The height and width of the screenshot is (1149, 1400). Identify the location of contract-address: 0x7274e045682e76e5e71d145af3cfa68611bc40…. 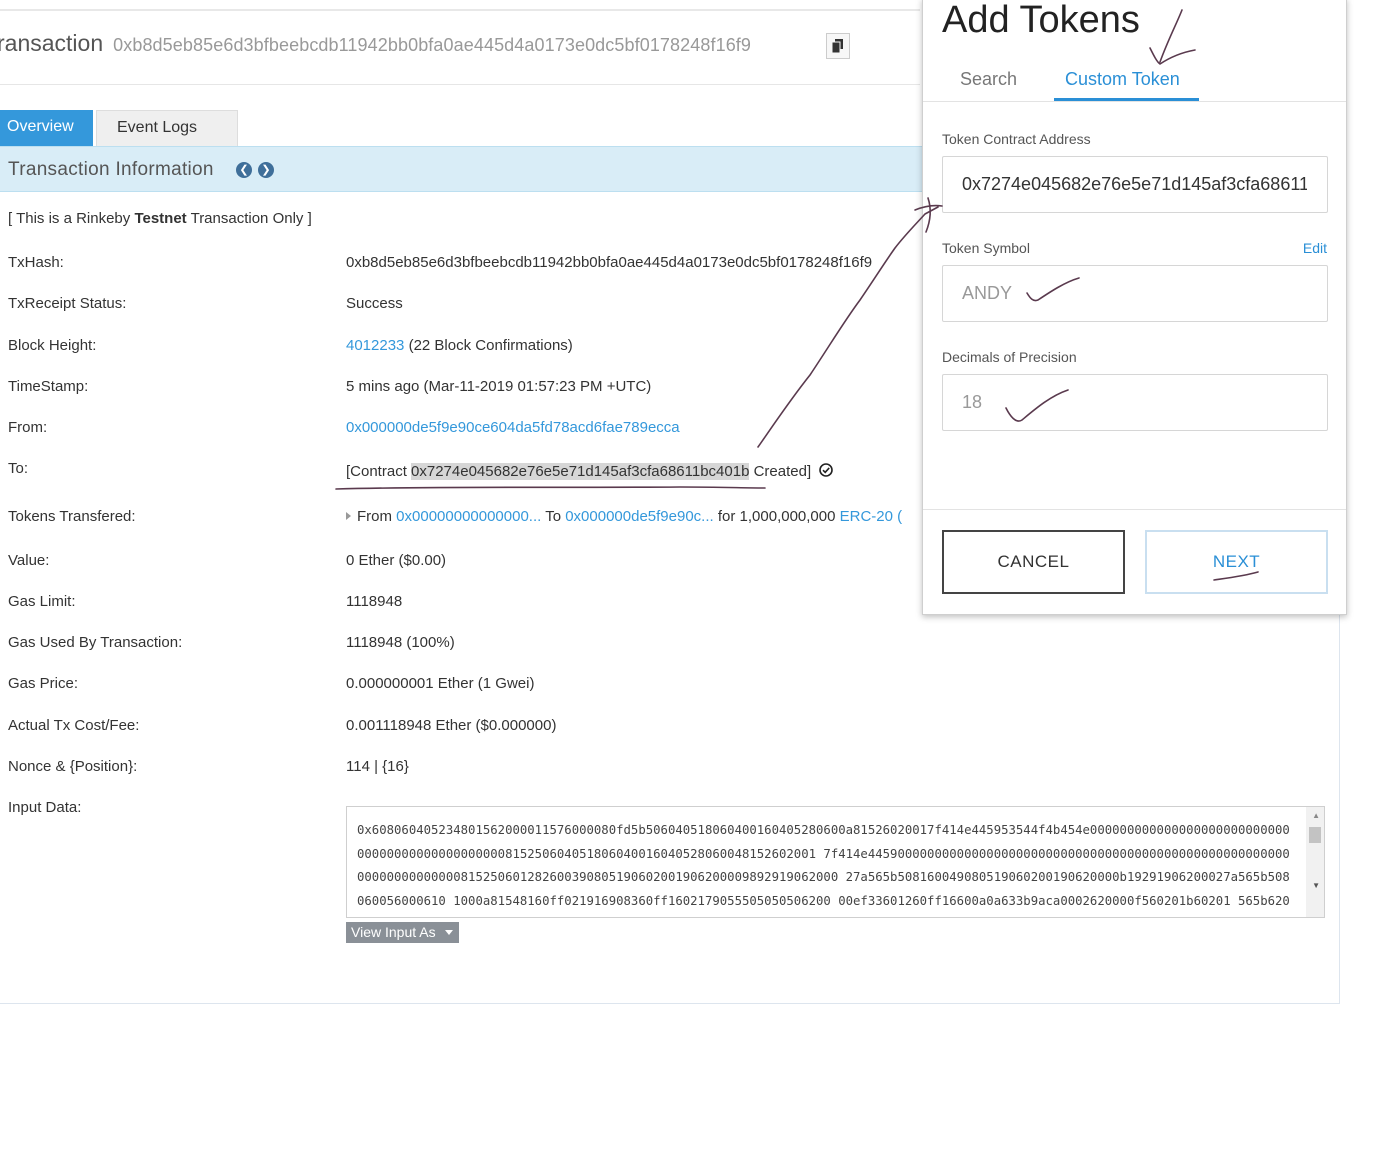
(580, 471).